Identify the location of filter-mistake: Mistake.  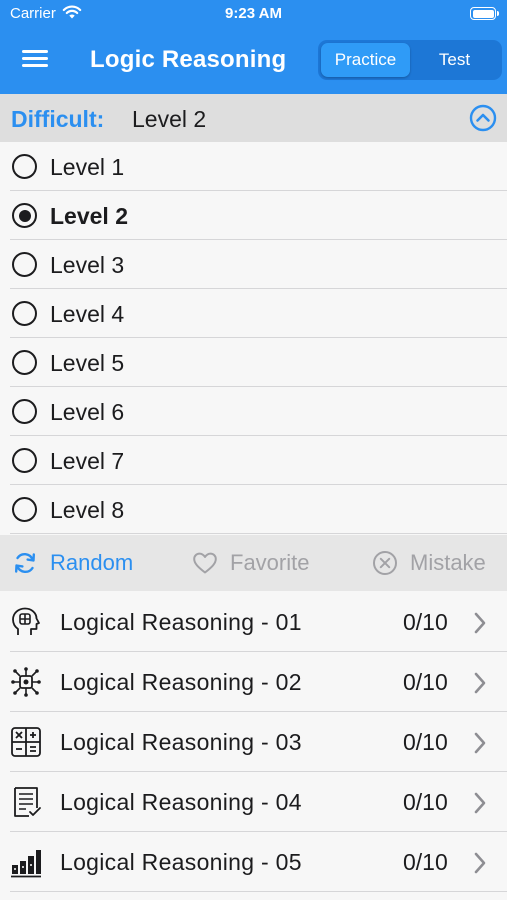
(429, 563).